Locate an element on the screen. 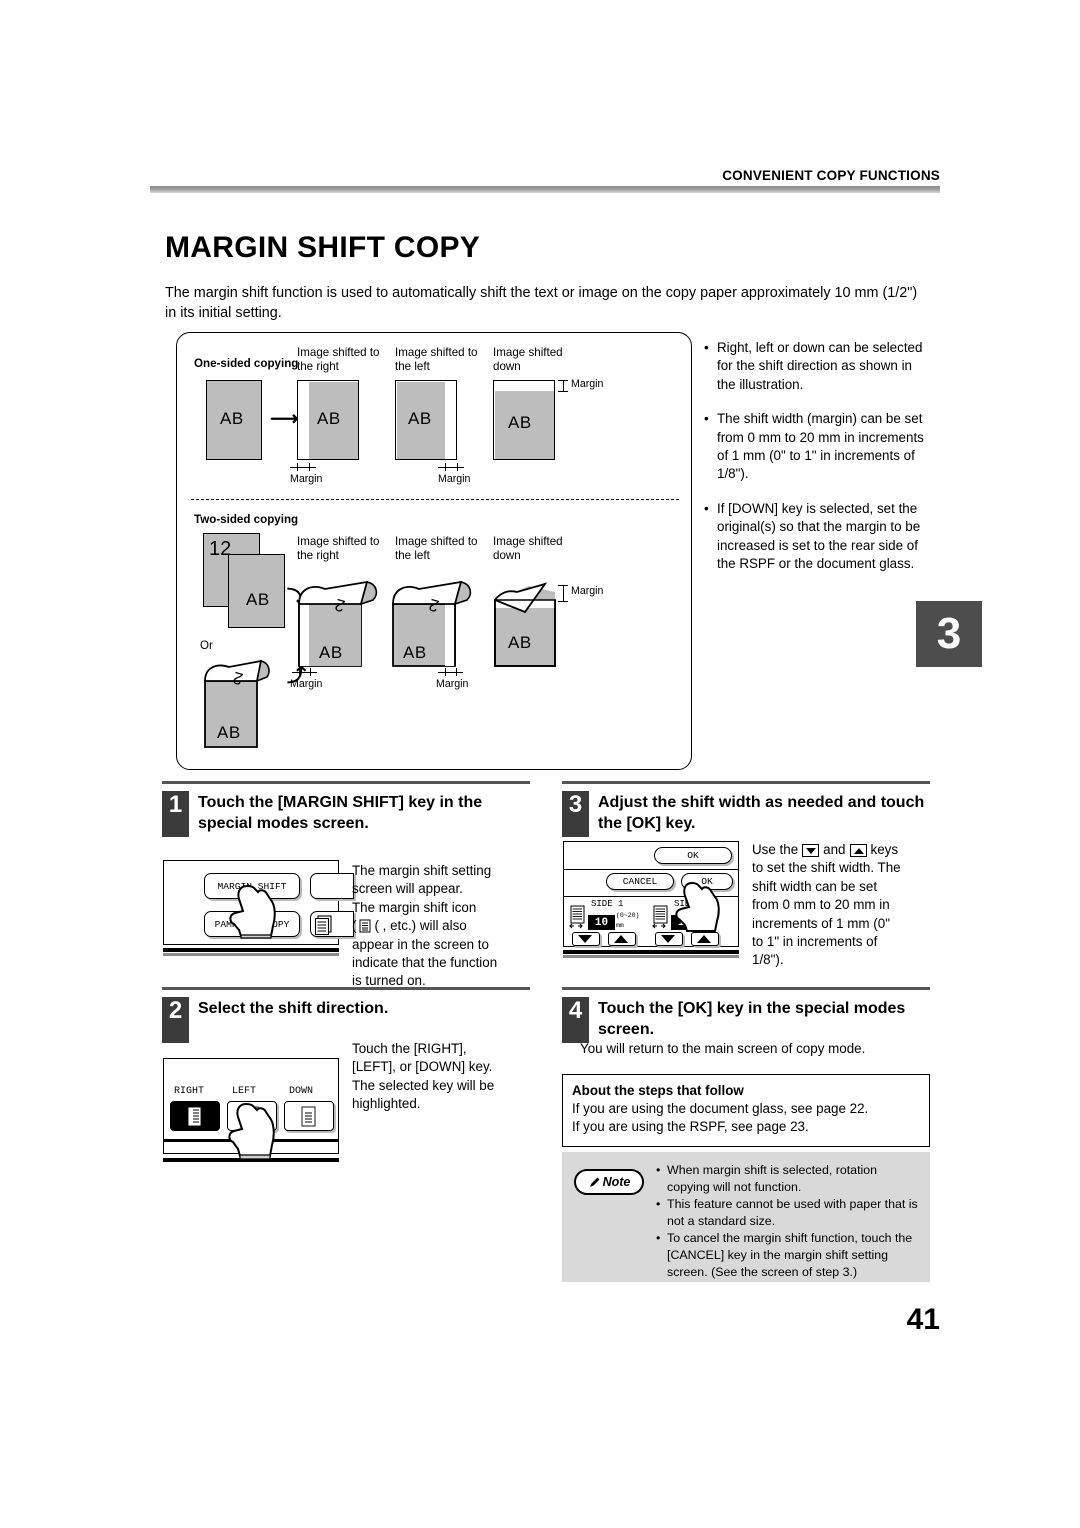 This screenshot has height=1528, width=1080. step-2: 2 Select the shift direction. is located at coordinates (346, 1015).